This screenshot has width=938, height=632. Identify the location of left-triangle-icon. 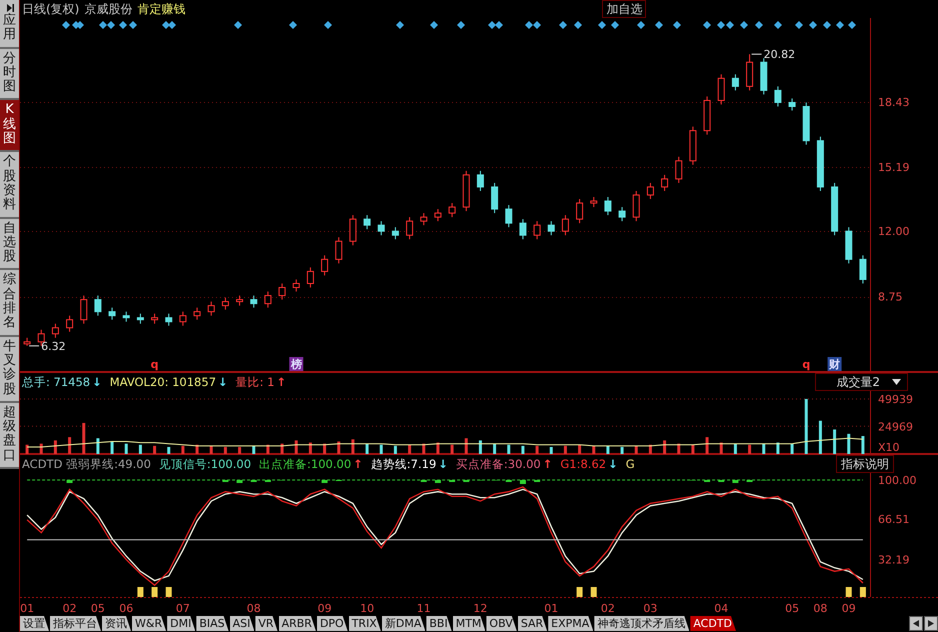
(916, 623).